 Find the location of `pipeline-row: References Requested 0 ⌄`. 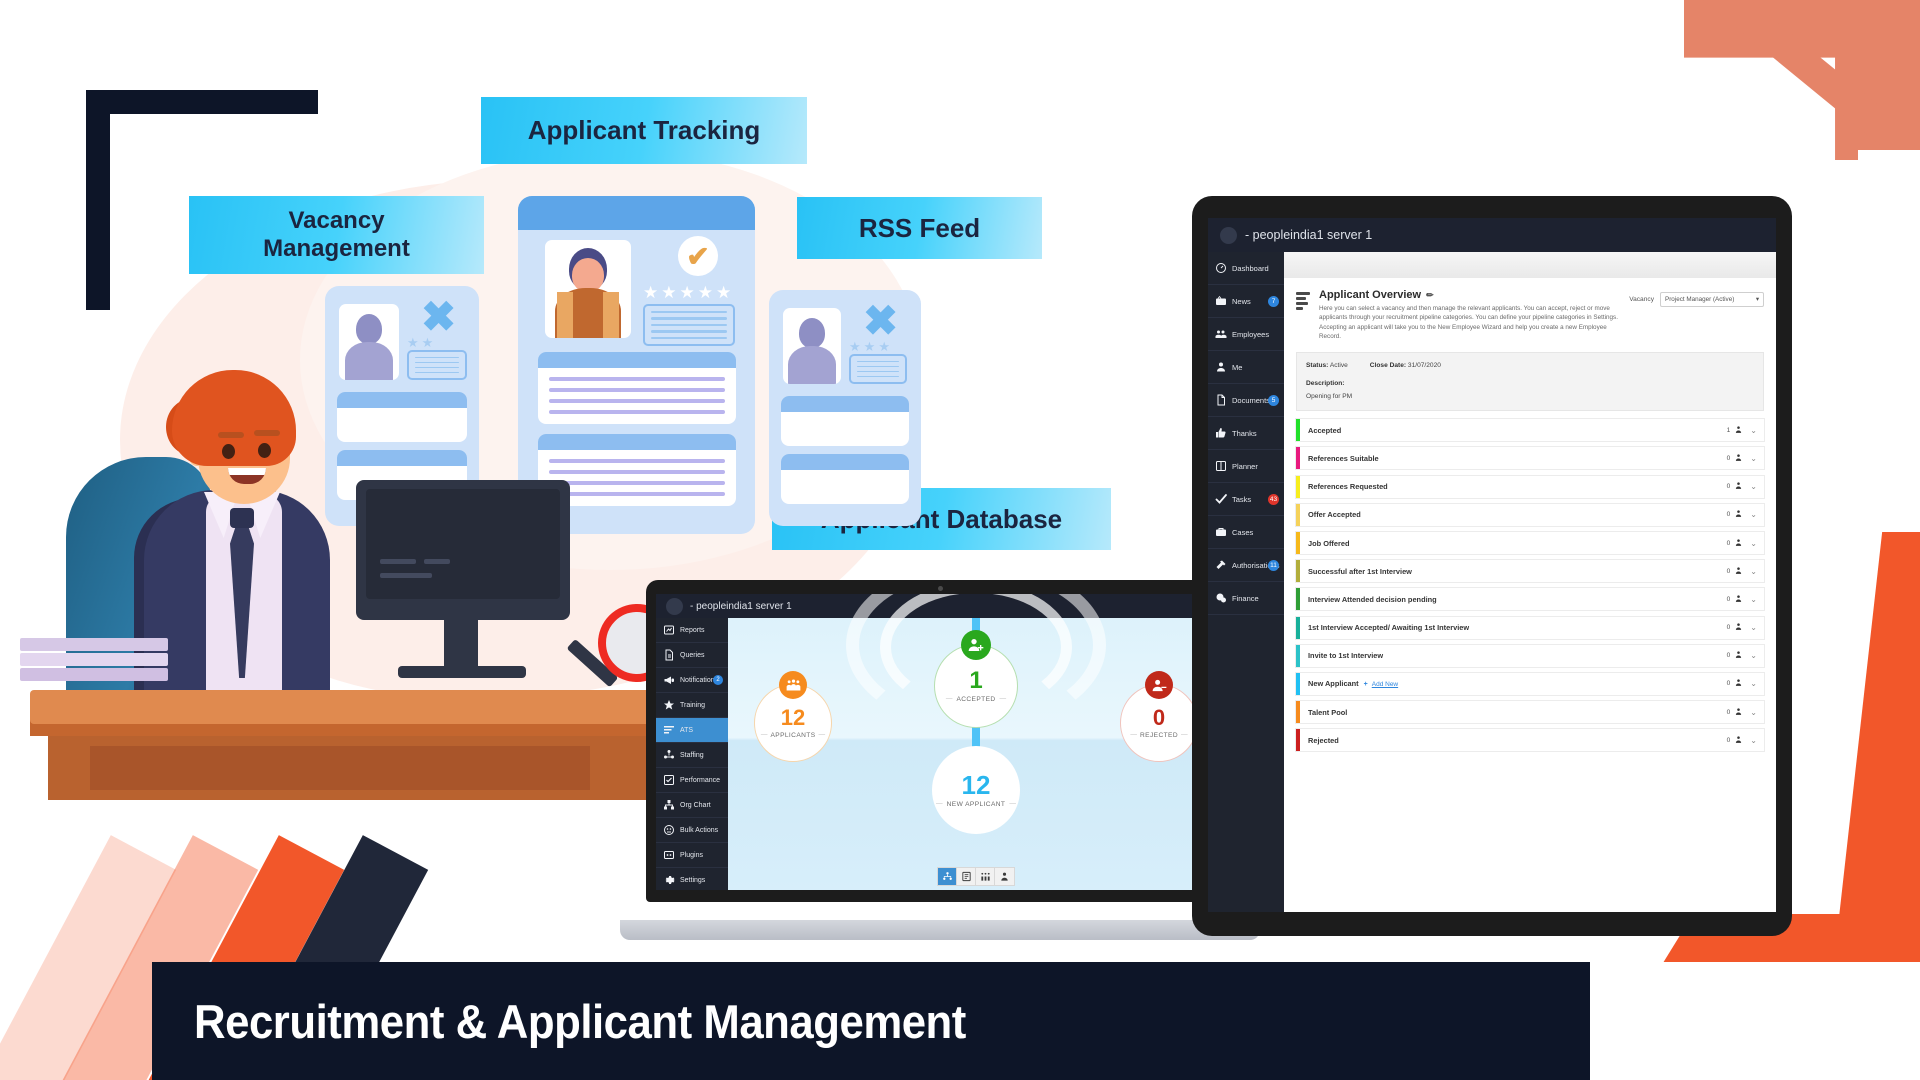

pipeline-row: References Requested 0 ⌄ is located at coordinates (1530, 486).